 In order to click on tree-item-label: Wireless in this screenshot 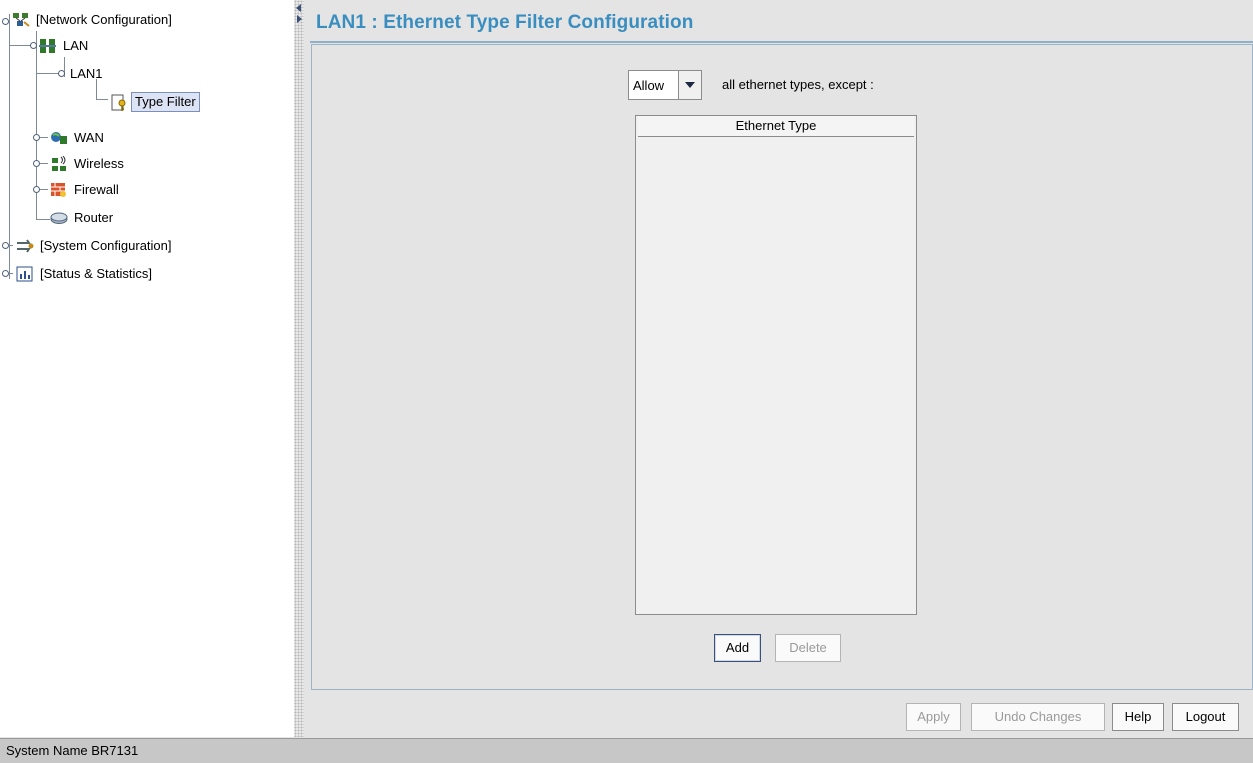, I will do `click(99, 163)`.